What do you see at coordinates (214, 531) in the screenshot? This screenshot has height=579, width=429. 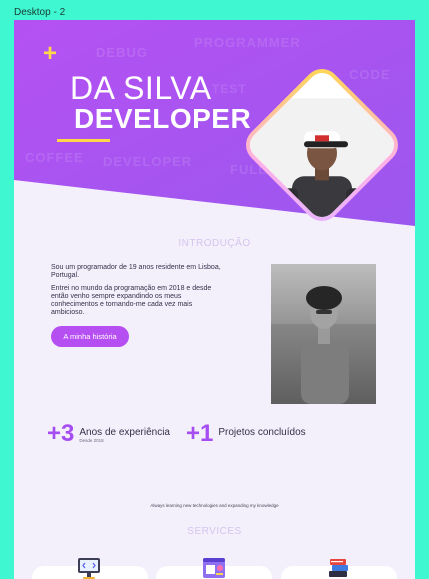 I see `services-title: SERVICES` at bounding box center [214, 531].